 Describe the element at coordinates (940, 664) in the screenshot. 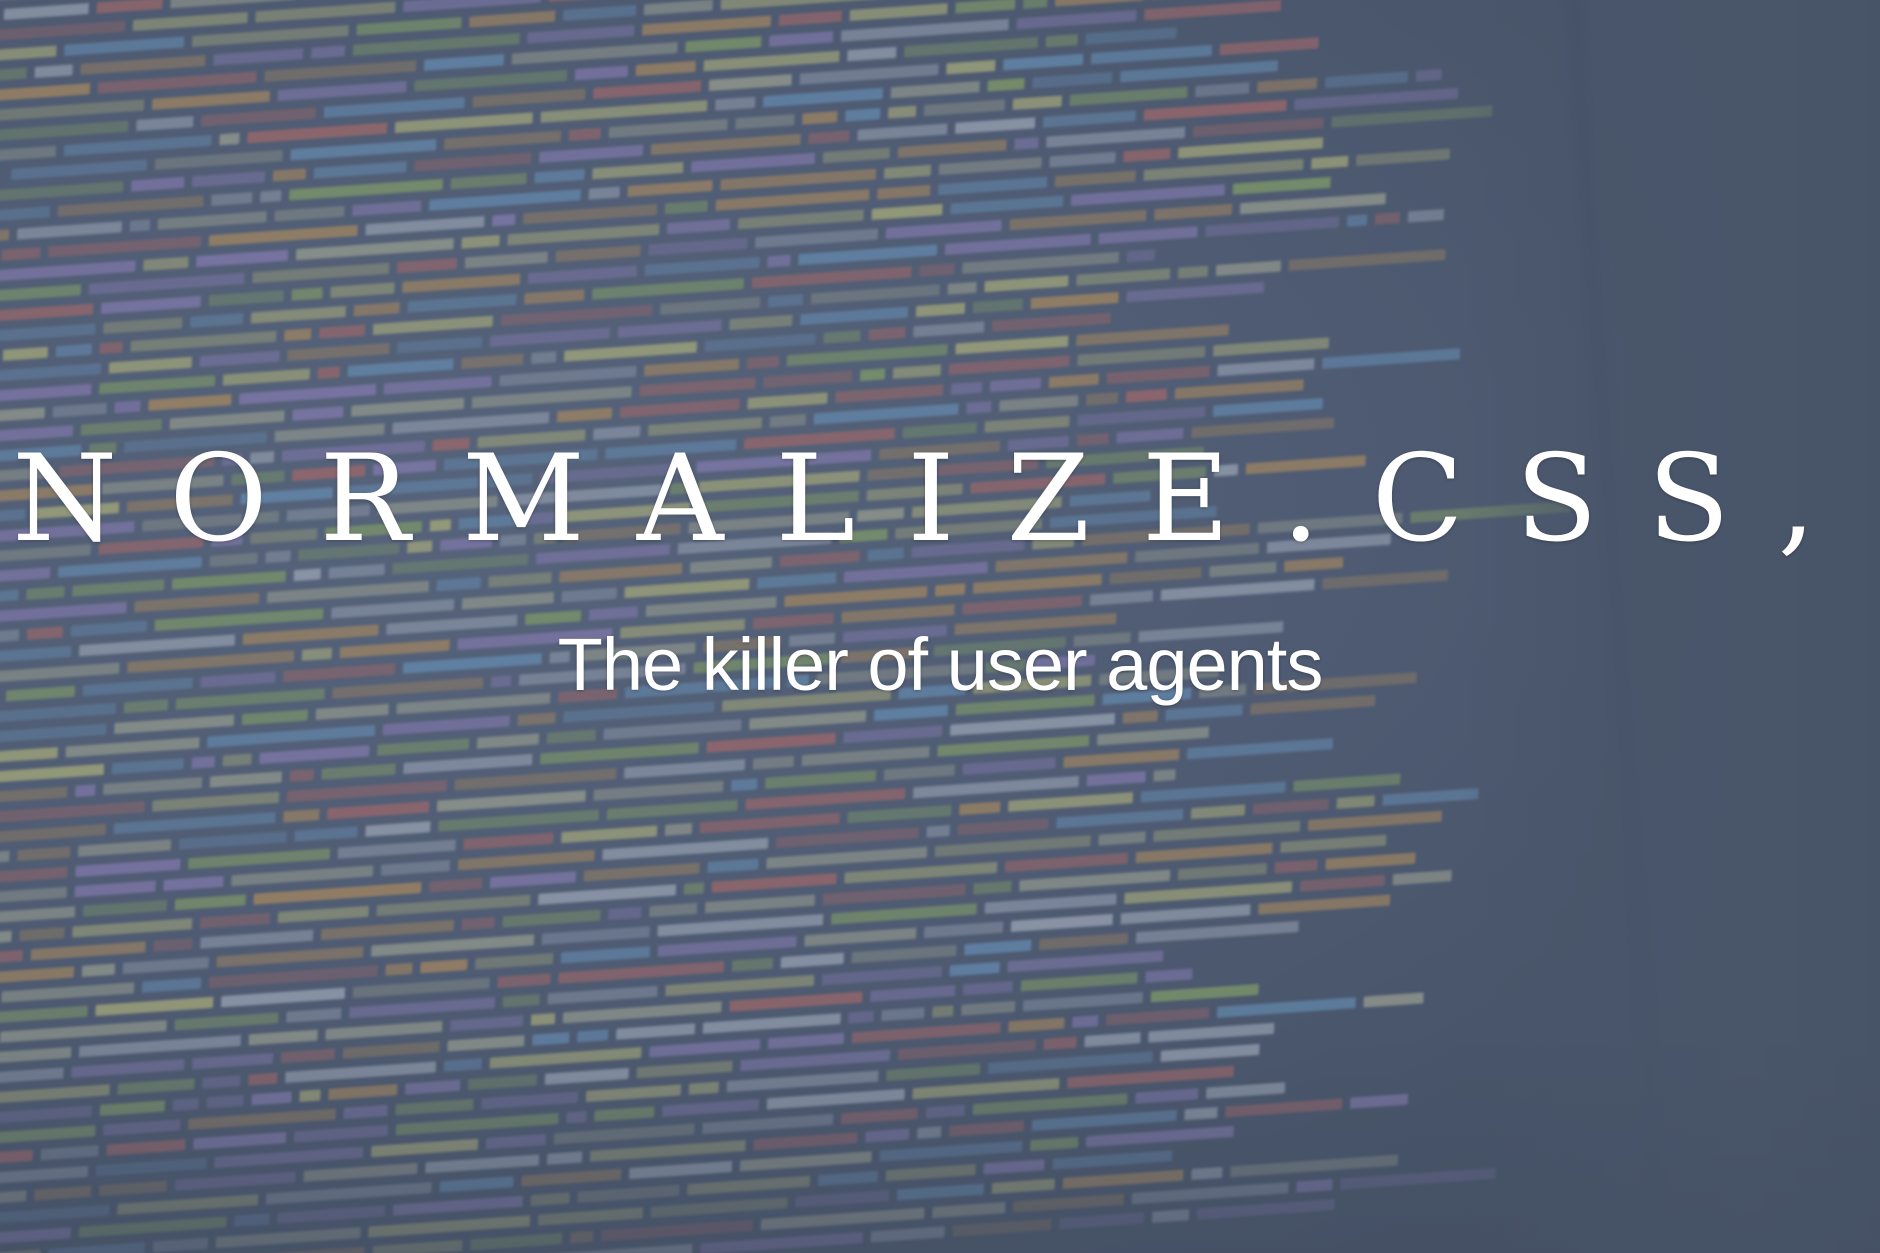

I see `headline-subtitle: The killer of user agents` at that location.